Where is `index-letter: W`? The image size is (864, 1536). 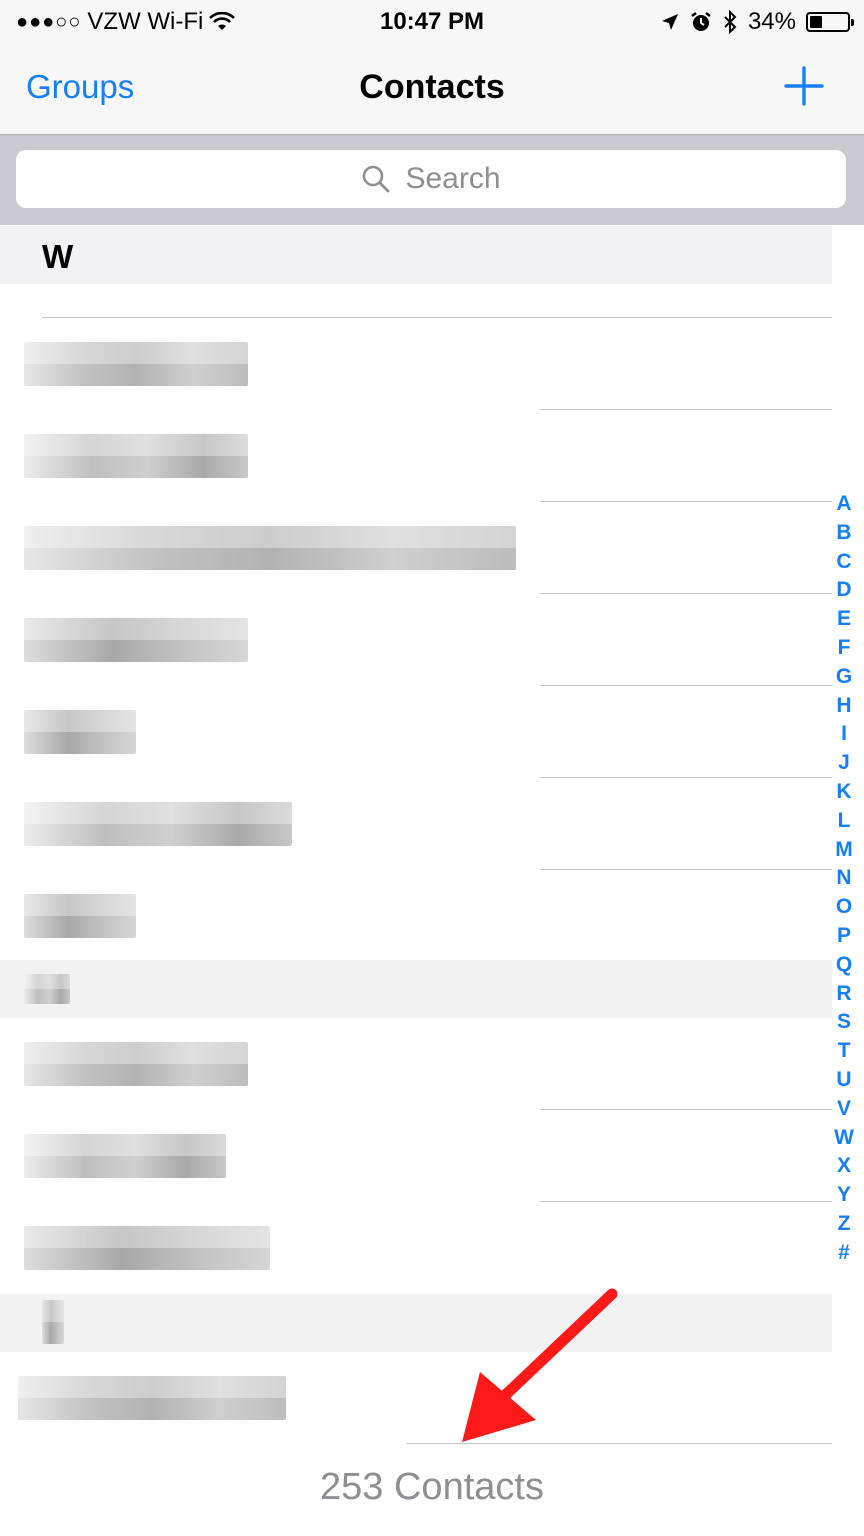
index-letter: W is located at coordinates (844, 1138).